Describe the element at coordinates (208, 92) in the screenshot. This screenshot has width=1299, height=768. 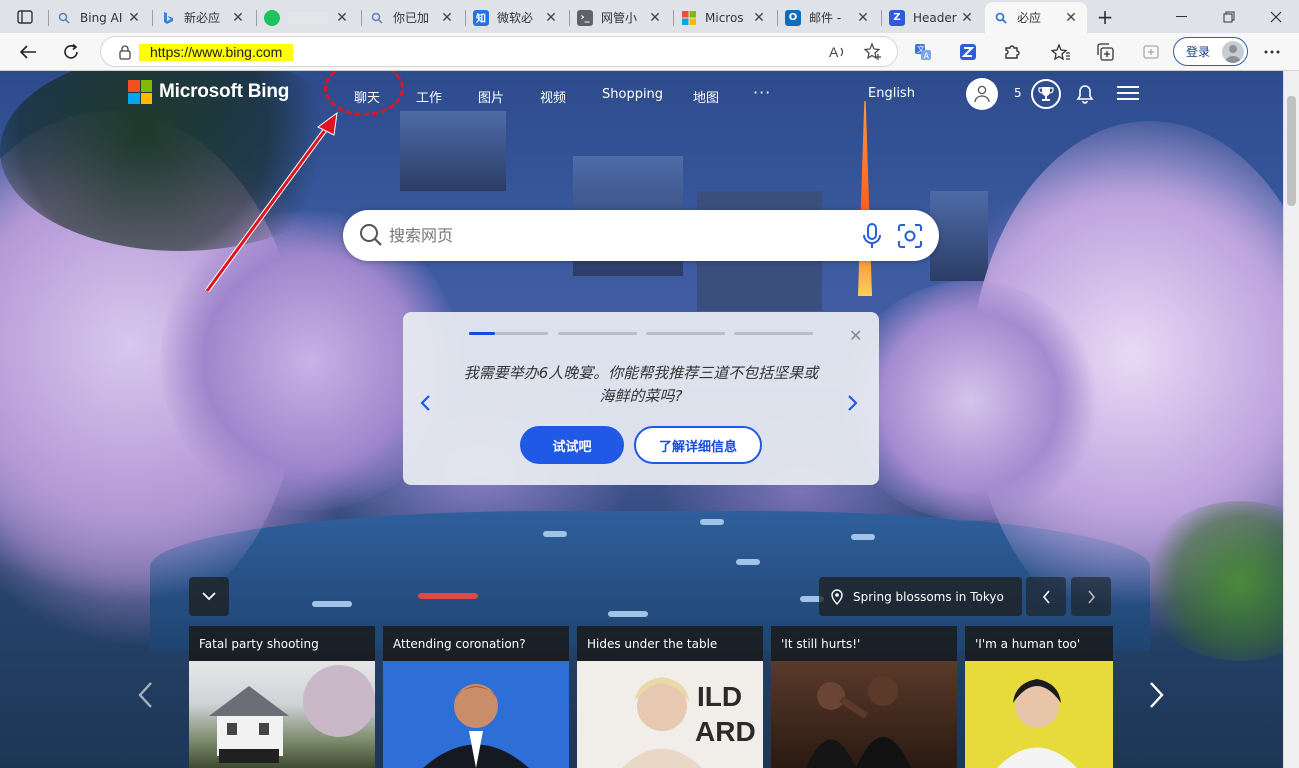
I see `bing-logo: Microsoft Bing` at that location.